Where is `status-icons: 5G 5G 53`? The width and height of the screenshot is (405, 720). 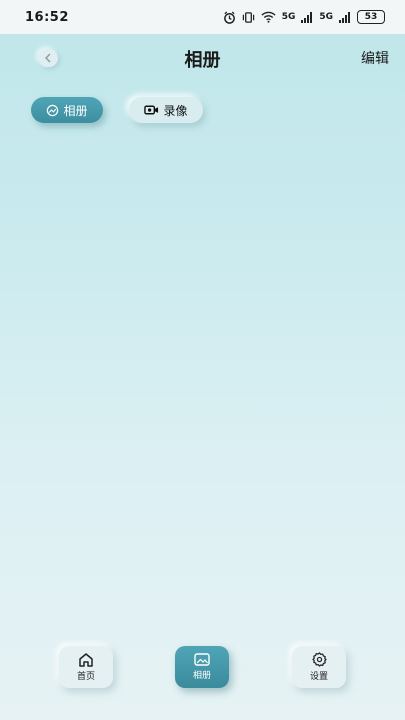
status-icons: 5G 5G 53 is located at coordinates (304, 17).